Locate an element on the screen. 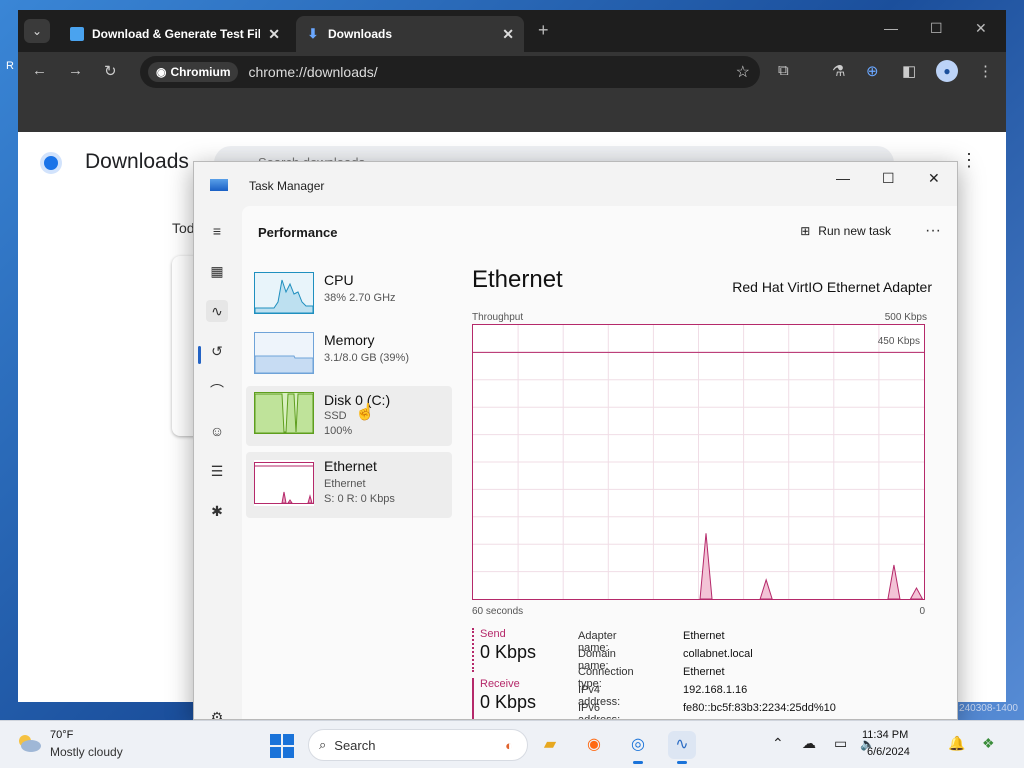 The width and height of the screenshot is (1024, 768). clock-date: 6/6/2024 is located at coordinates (888, 752).